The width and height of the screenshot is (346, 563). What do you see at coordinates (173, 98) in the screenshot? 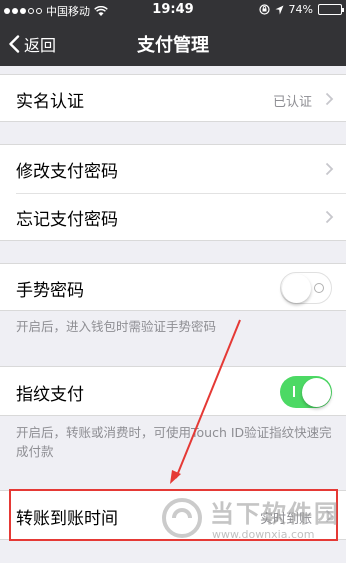
I see `real-name-cell: 实名认证 已认证` at bounding box center [173, 98].